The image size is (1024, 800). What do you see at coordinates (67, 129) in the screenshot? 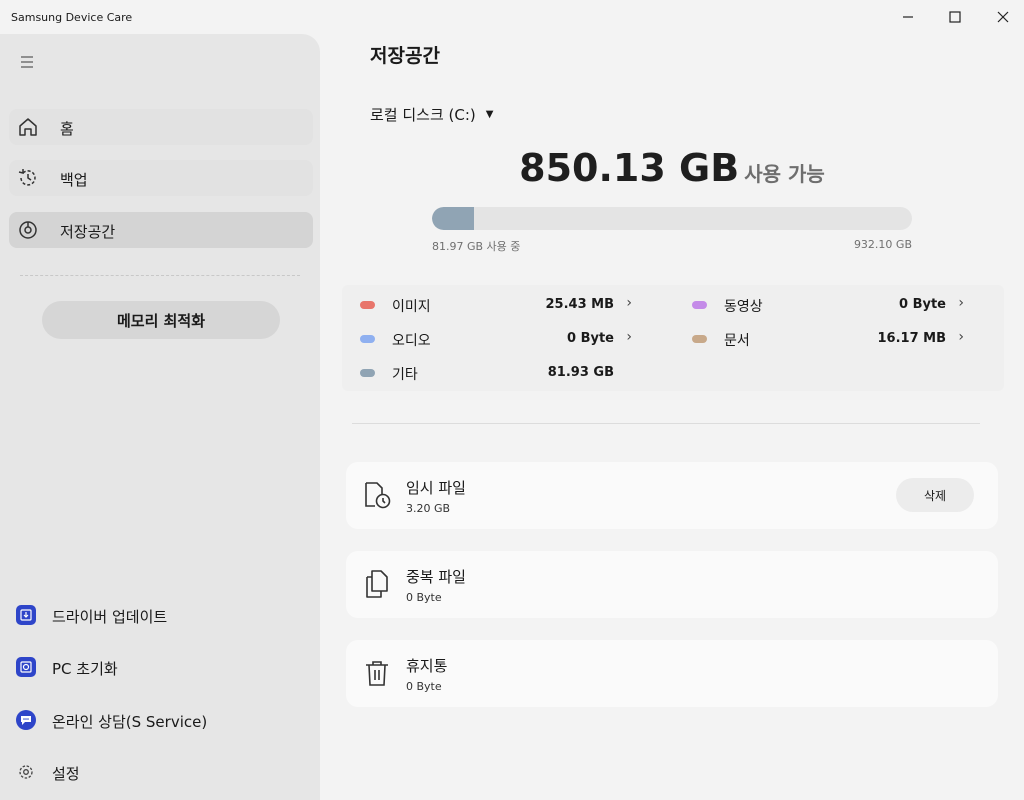
I see `sidebar-item-label: 홈` at bounding box center [67, 129].